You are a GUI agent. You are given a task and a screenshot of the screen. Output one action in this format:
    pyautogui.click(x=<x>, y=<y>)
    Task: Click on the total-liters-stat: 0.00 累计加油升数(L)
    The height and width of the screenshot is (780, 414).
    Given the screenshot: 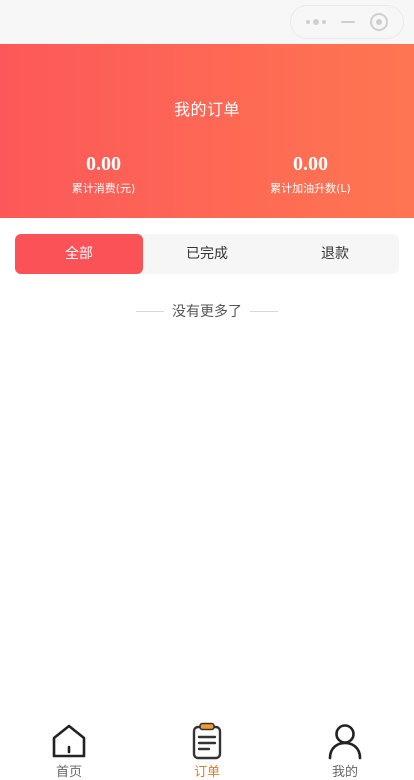 What is the action you would take?
    pyautogui.click(x=310, y=174)
    